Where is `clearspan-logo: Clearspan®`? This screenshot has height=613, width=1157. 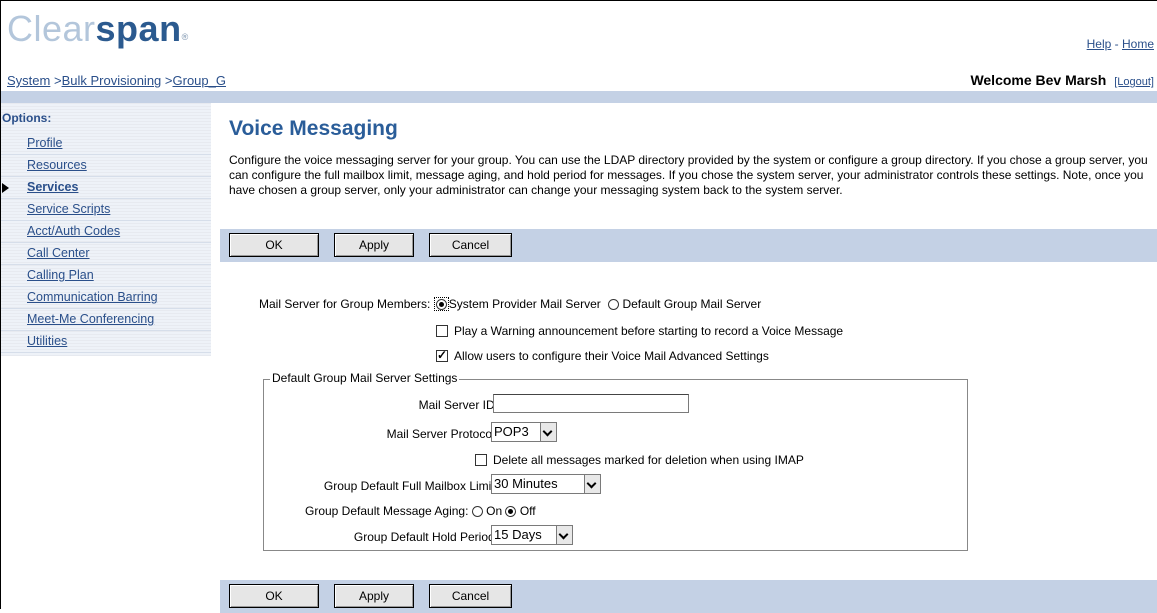
clearspan-logo: Clearspan® is located at coordinates (98, 29).